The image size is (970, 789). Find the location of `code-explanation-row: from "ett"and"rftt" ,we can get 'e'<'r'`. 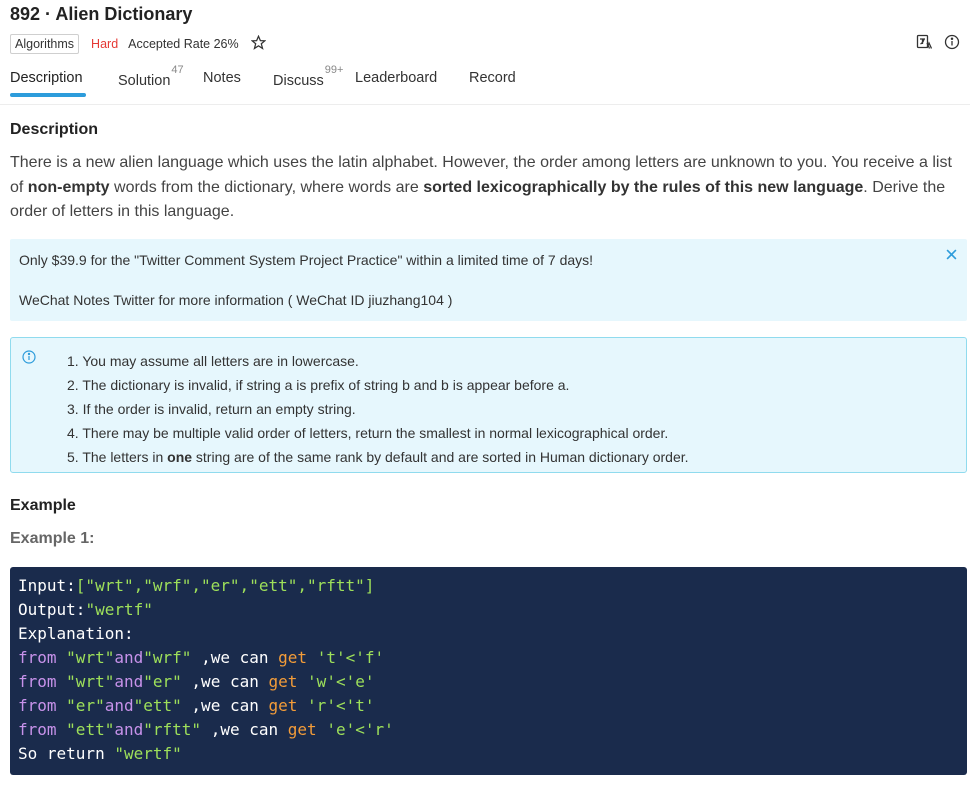

code-explanation-row: from "ett"and"rftt" ,we can get 'e'<'r' is located at coordinates (206, 729).